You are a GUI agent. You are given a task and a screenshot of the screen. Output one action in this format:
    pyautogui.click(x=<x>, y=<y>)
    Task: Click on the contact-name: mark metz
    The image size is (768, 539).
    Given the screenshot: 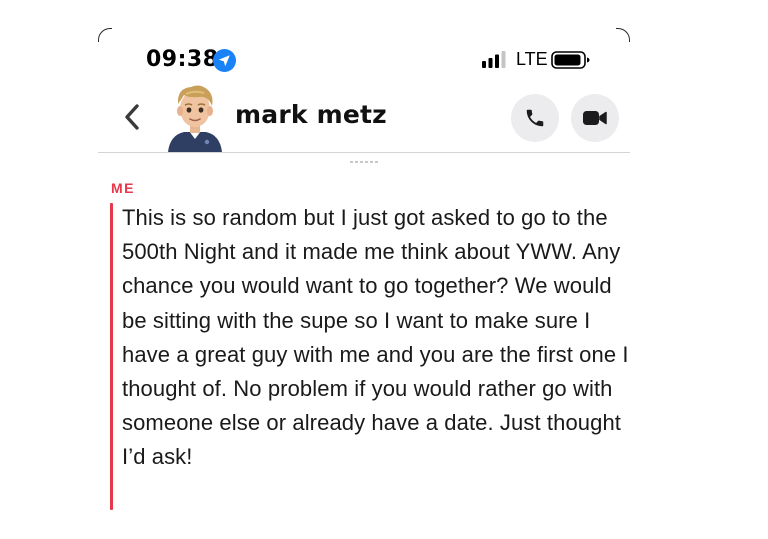 What is the action you would take?
    pyautogui.click(x=311, y=114)
    